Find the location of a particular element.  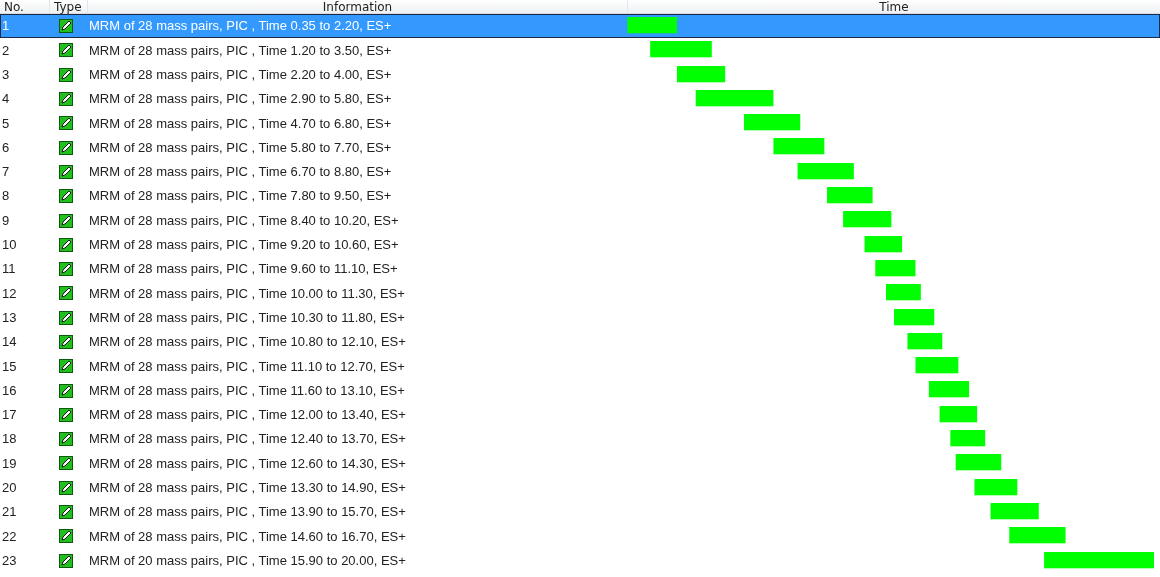

row-number: 21 is located at coordinates (9, 512).